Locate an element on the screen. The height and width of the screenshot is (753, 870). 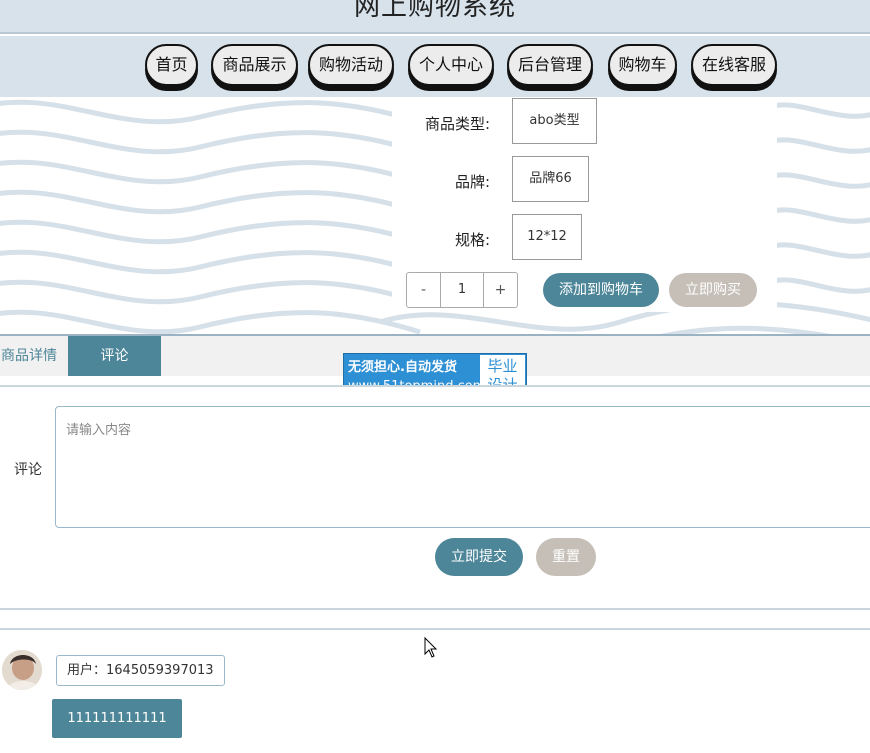
submit-button: 立即提交 is located at coordinates (479, 557).